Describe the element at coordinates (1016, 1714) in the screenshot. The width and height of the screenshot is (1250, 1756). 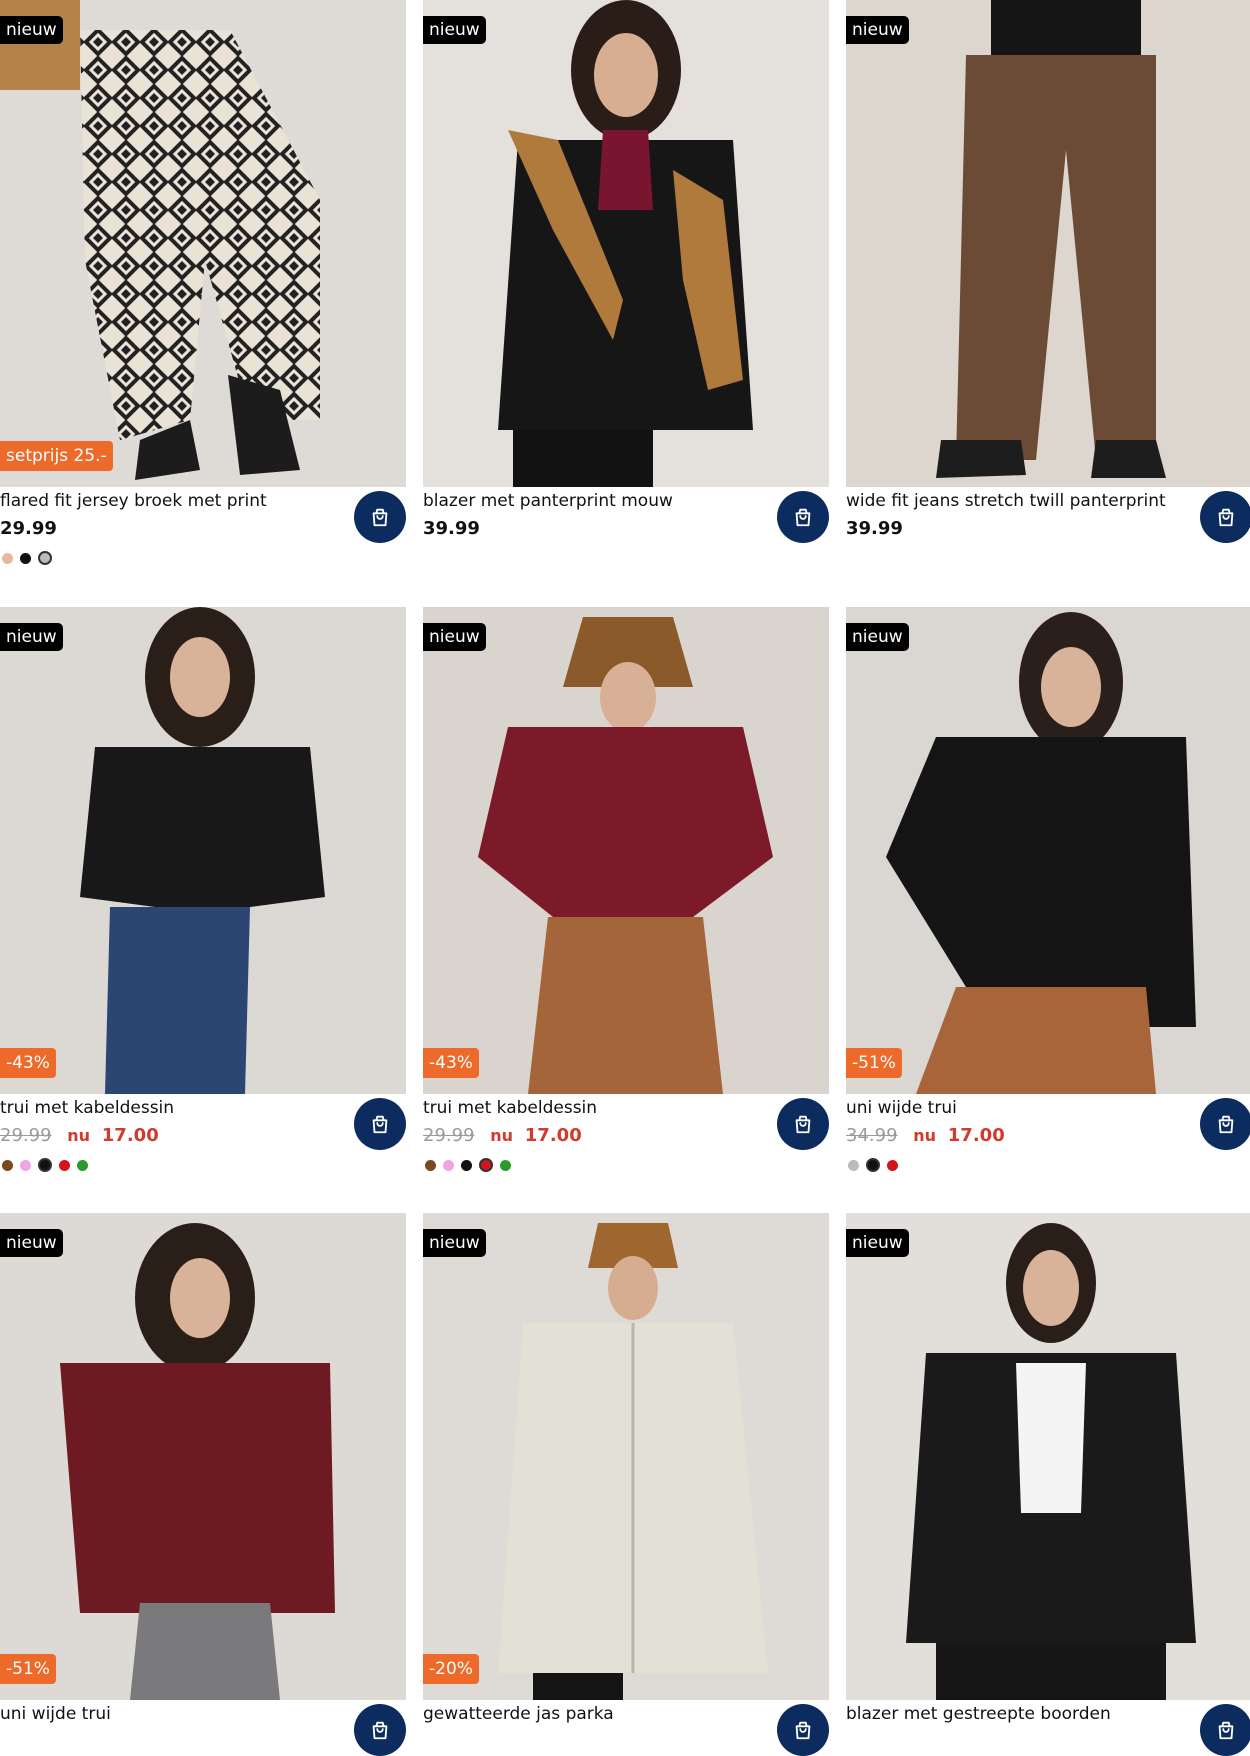
I see `product-title: blazer met gestreepte boorden` at that location.